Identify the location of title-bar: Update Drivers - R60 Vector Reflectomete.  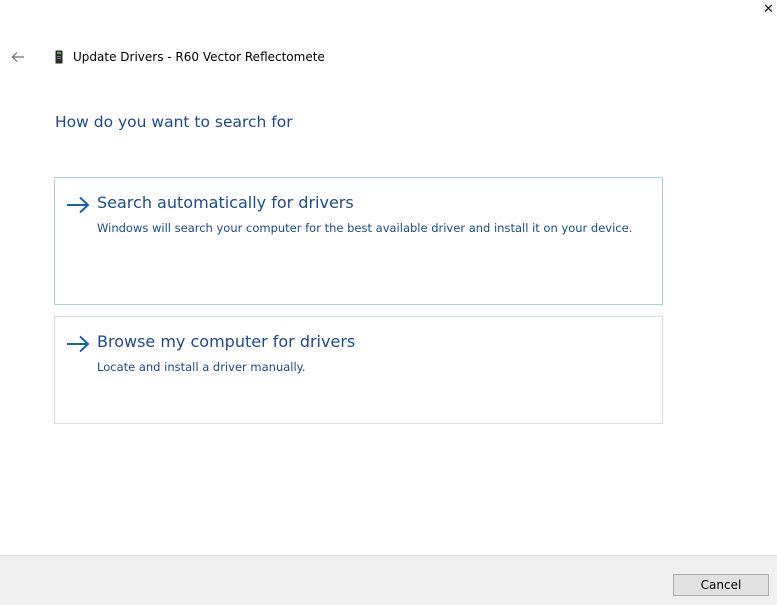
(167, 57).